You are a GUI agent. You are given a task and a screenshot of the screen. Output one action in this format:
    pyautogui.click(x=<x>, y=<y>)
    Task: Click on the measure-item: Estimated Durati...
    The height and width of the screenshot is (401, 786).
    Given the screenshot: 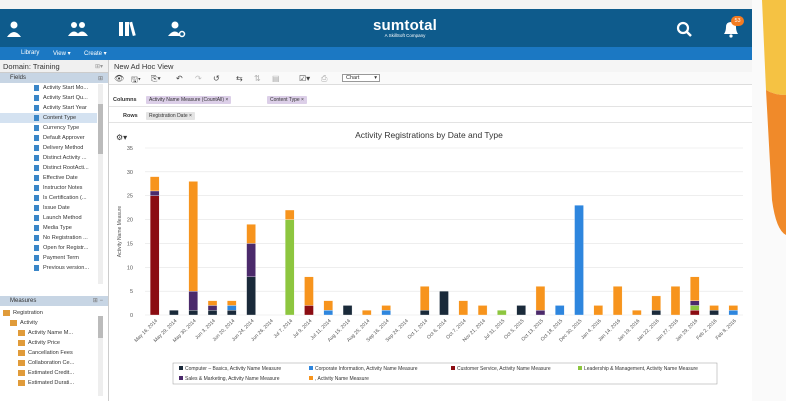 What is the action you would take?
    pyautogui.click(x=48, y=383)
    